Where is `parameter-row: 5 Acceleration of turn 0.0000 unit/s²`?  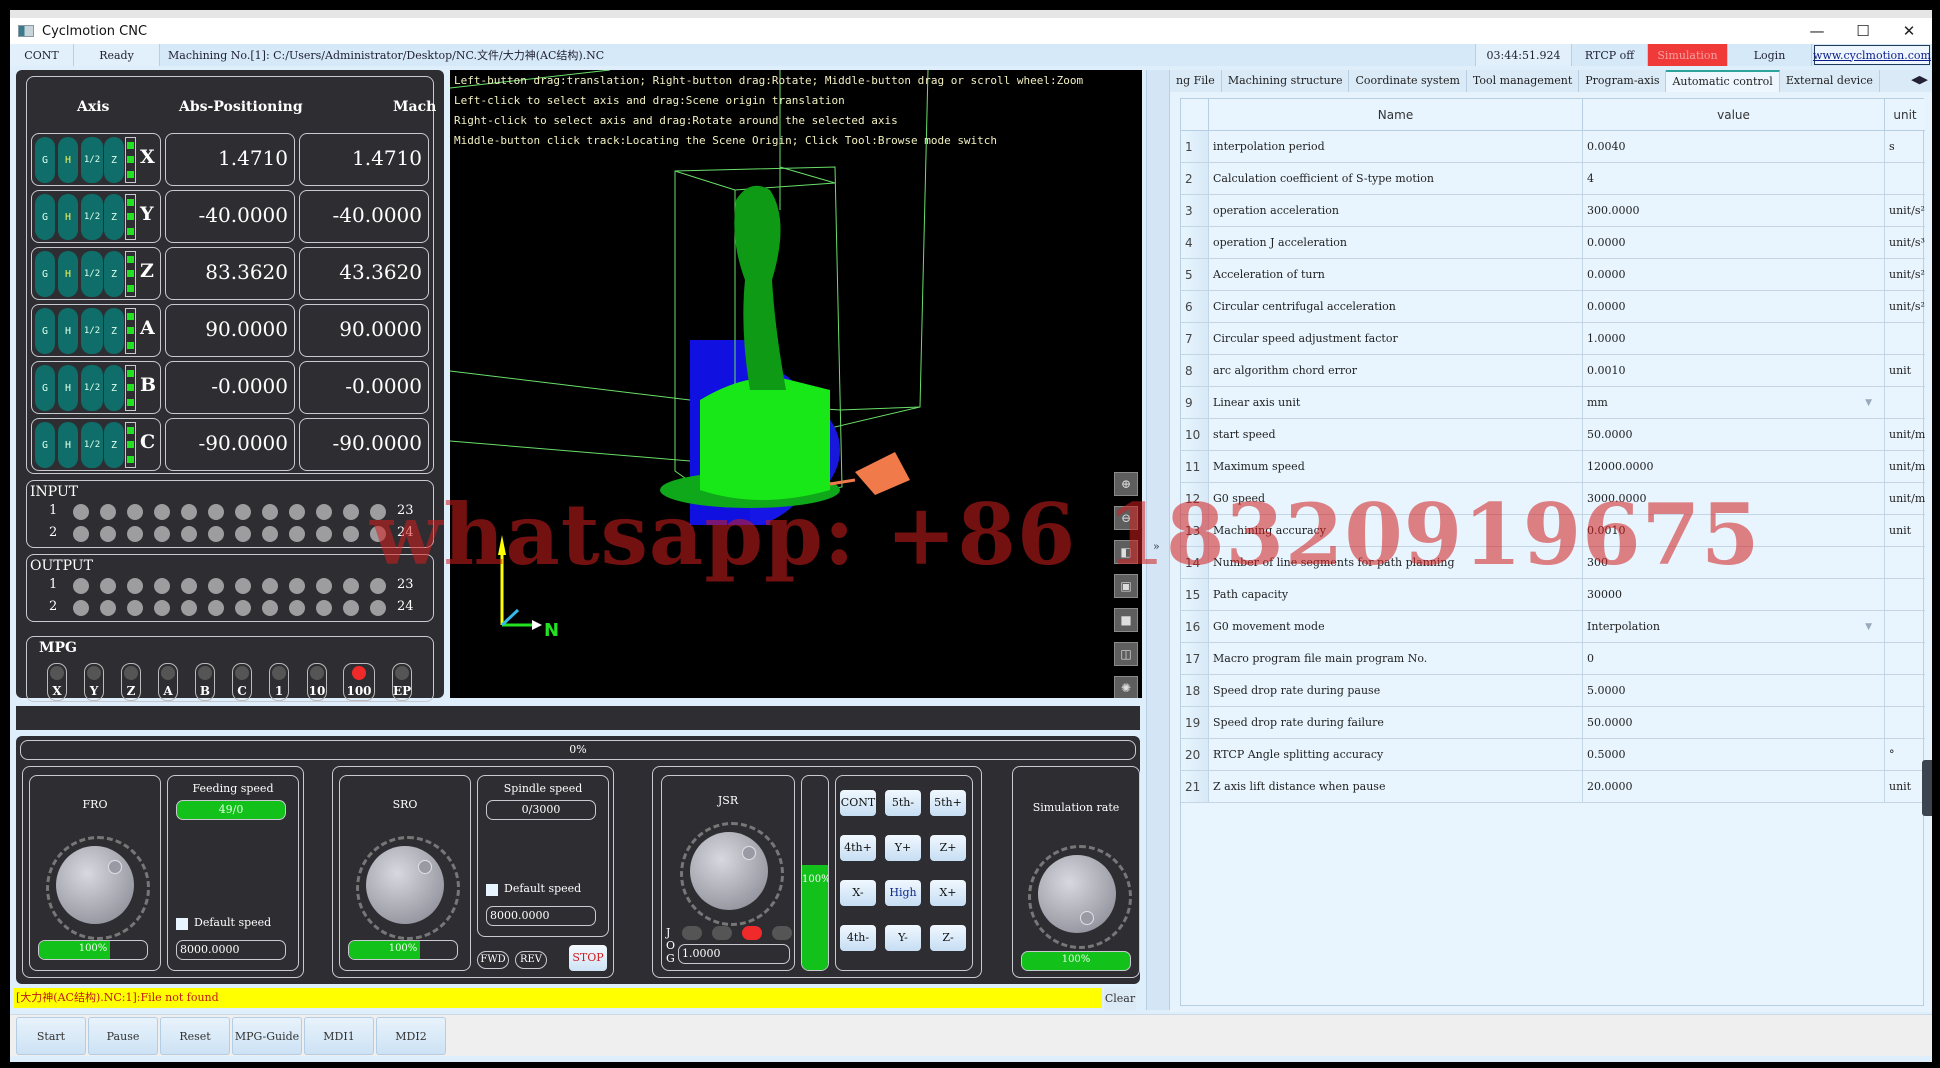
parameter-row: 5 Acceleration of turn 0.0000 unit/s² is located at coordinates (1553, 275).